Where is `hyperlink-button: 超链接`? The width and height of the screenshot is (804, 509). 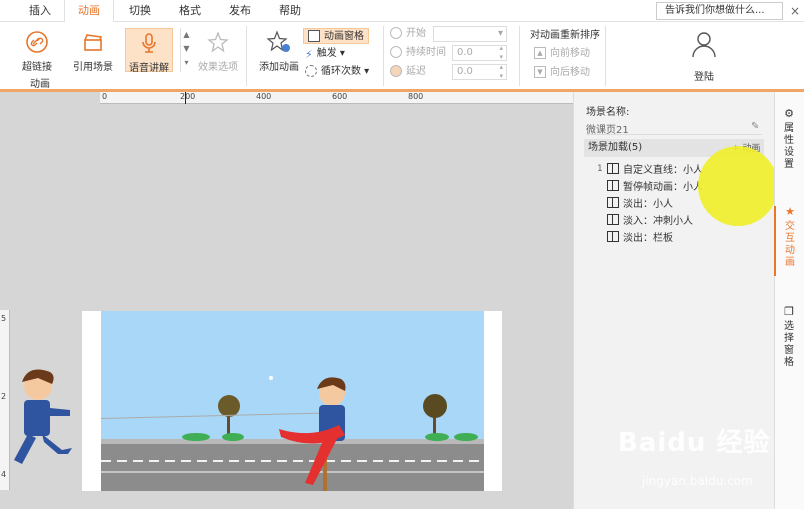 hyperlink-button: 超链接 is located at coordinates (37, 50).